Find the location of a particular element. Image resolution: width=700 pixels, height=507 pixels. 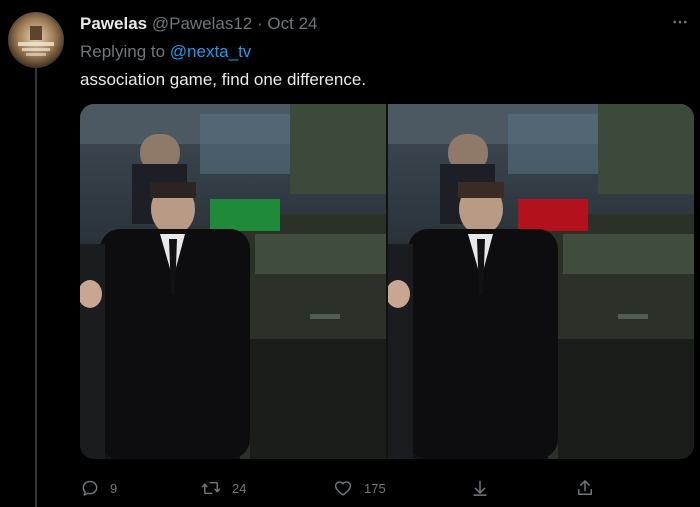

tweet-text: association game, find one difference. is located at coordinates (223, 79).